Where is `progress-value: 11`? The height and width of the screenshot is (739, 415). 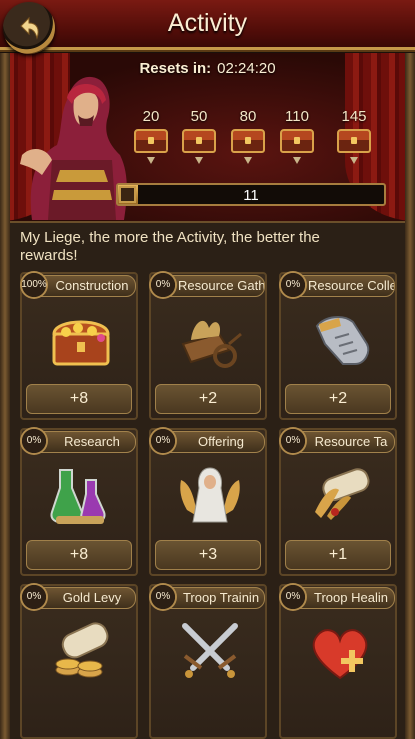 progress-value: 11 is located at coordinates (251, 195).